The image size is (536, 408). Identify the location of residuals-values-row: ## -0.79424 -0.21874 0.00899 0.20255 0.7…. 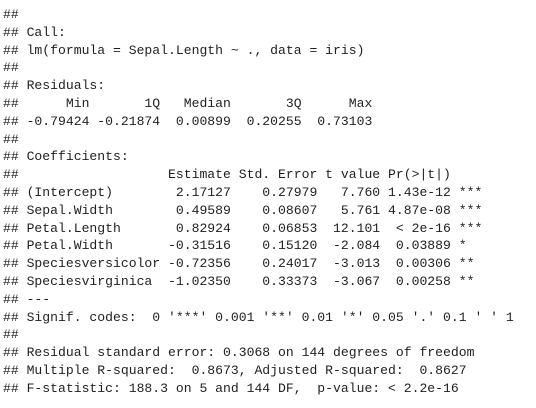
(188, 121).